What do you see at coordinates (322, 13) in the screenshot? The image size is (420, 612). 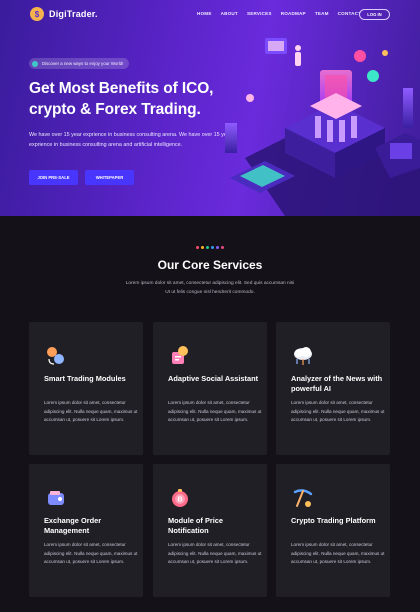 I see `nav-team: TEAM` at bounding box center [322, 13].